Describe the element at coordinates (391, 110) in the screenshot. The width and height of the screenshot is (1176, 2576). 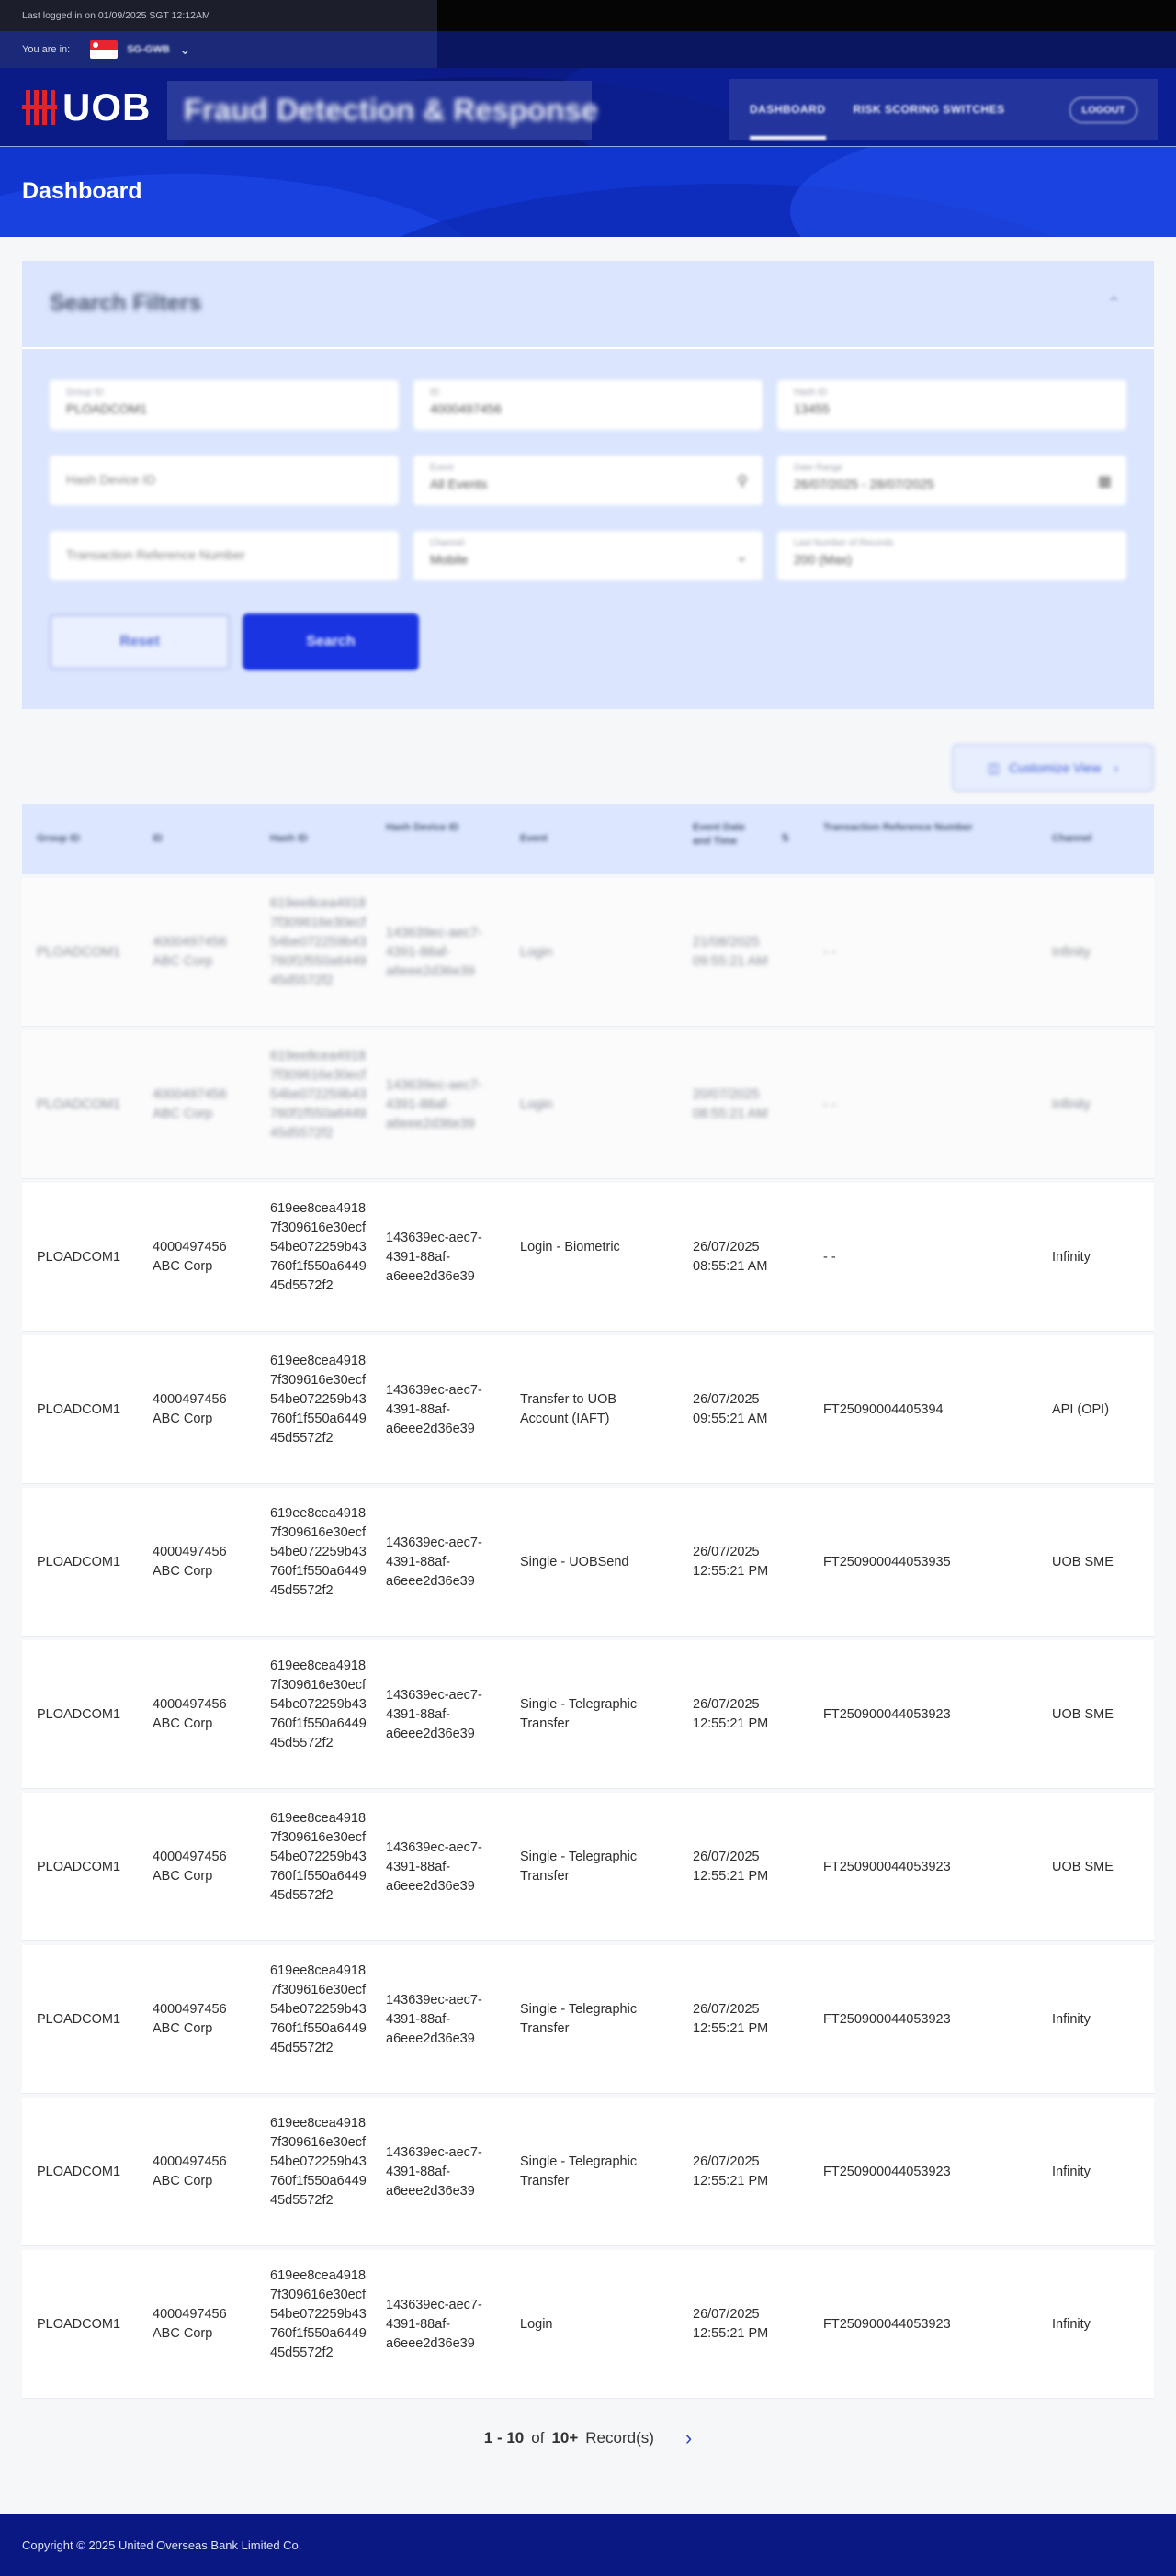
I see `app-title: Fraud Detection & Response` at that location.